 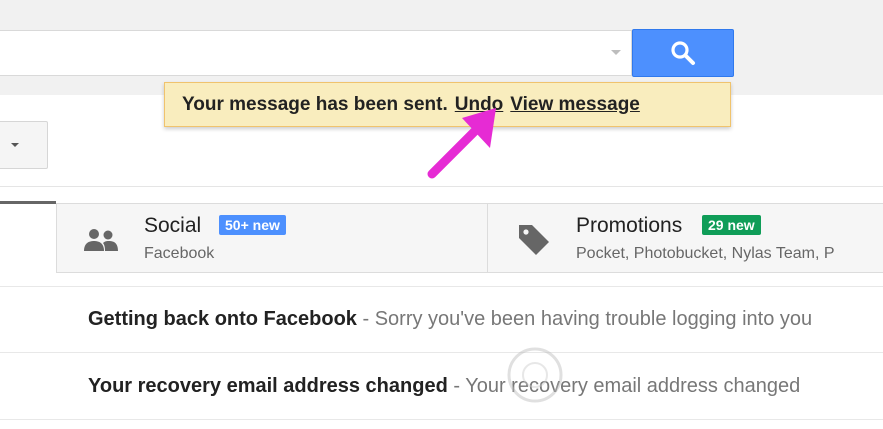 I want to click on new-count-badge: 29 new, so click(x=731, y=225).